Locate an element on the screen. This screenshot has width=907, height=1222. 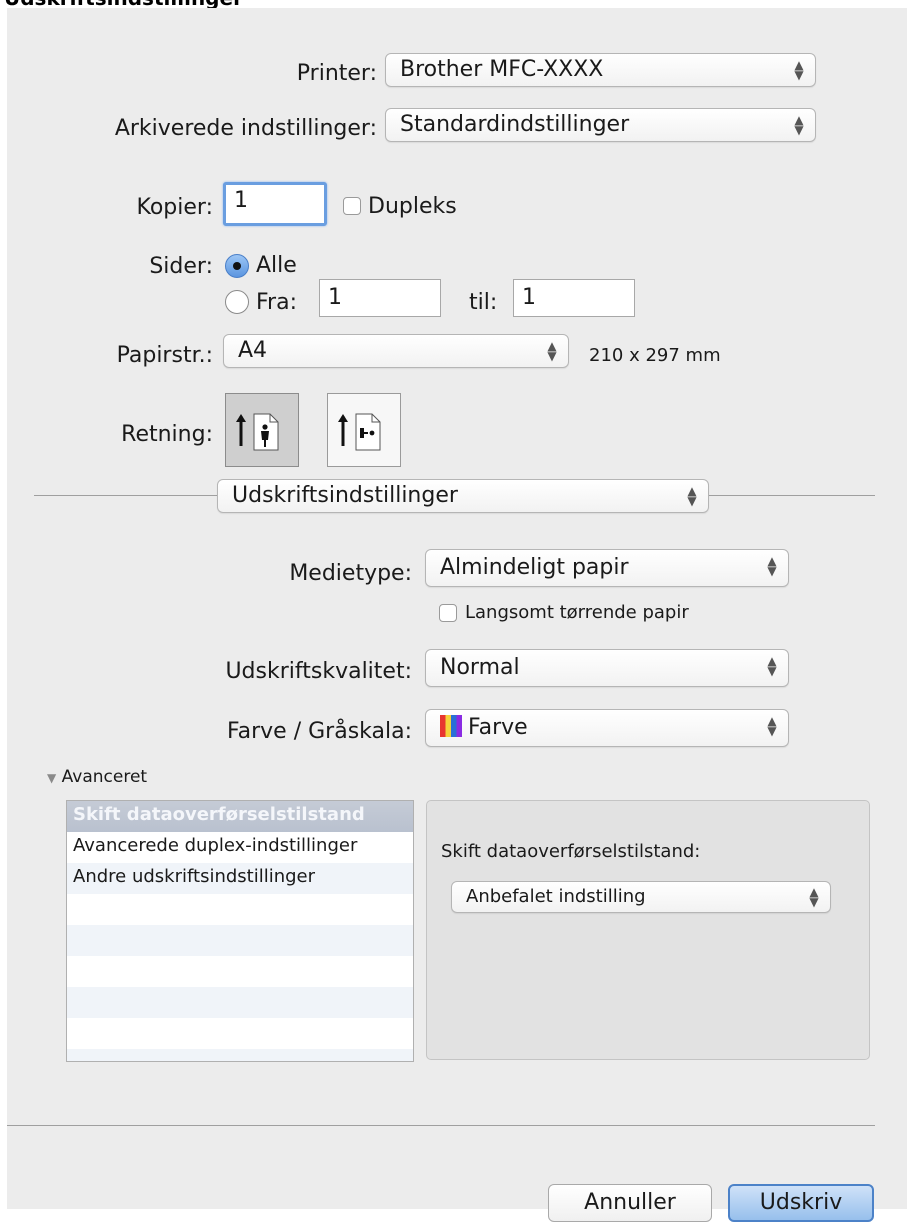
pages-to-label: til: is located at coordinates (483, 302).